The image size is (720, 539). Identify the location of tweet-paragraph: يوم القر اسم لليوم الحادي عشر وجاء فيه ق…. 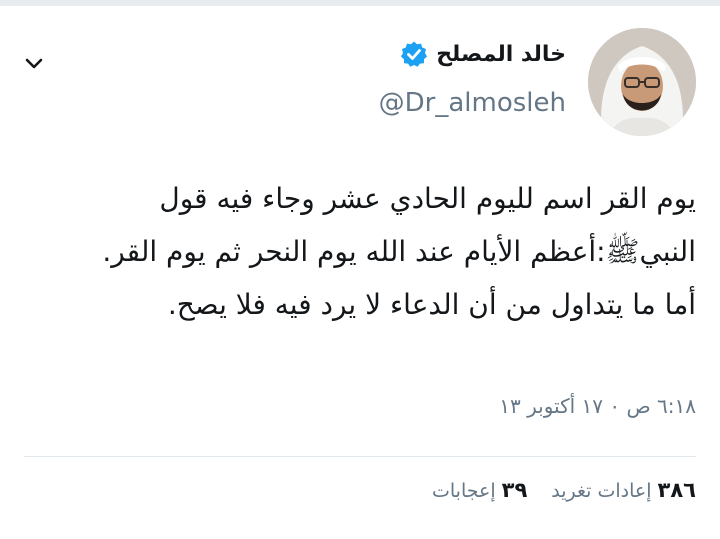
(399, 225).